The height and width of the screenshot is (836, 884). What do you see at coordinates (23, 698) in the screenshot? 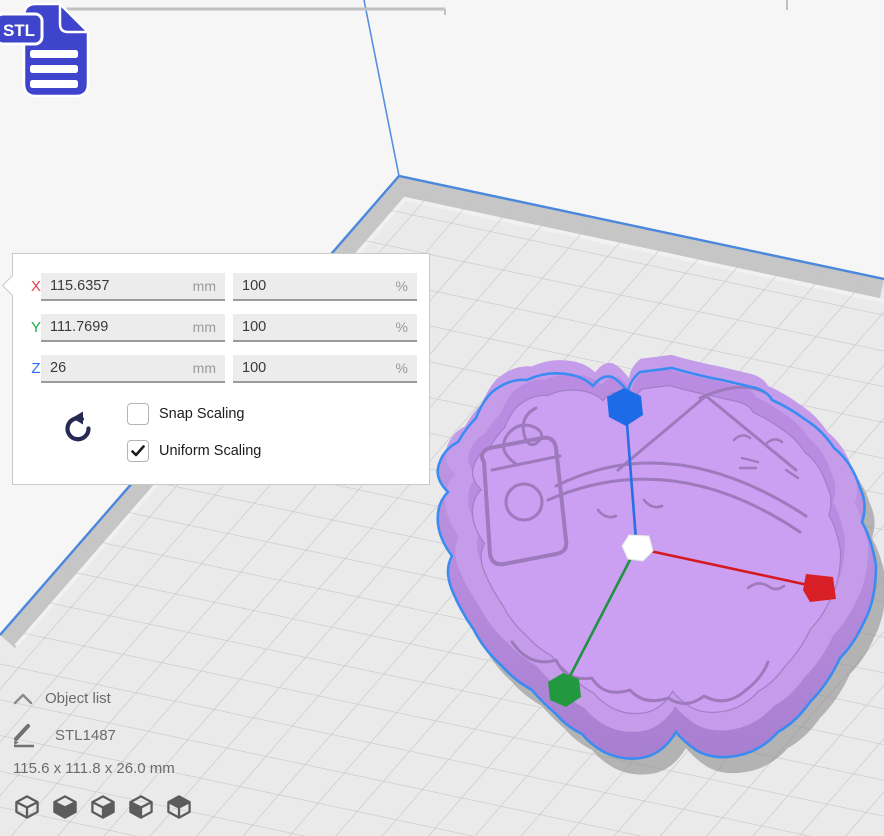
I see `chevron-up-icon` at bounding box center [23, 698].